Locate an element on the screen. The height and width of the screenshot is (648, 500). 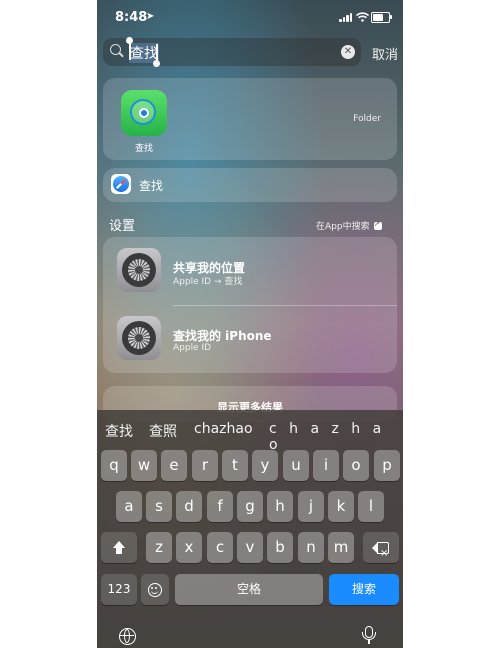
key-letter: a is located at coordinates (129, 506).